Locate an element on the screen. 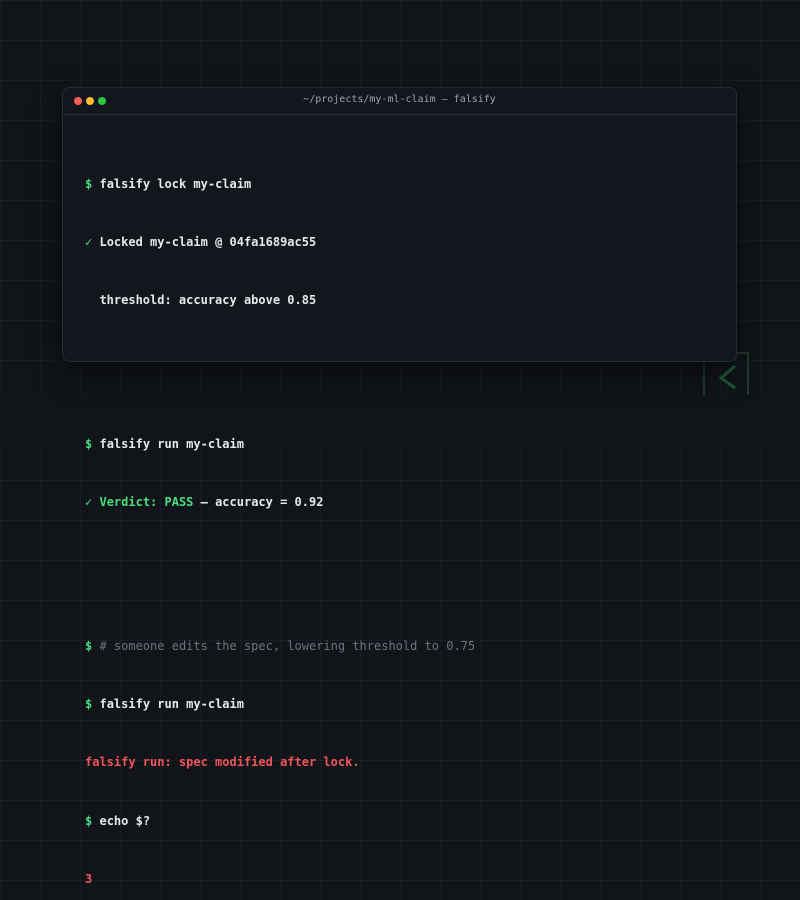  window-titlebar: ~/projects/my-ml-claim — falsify is located at coordinates (399, 101).